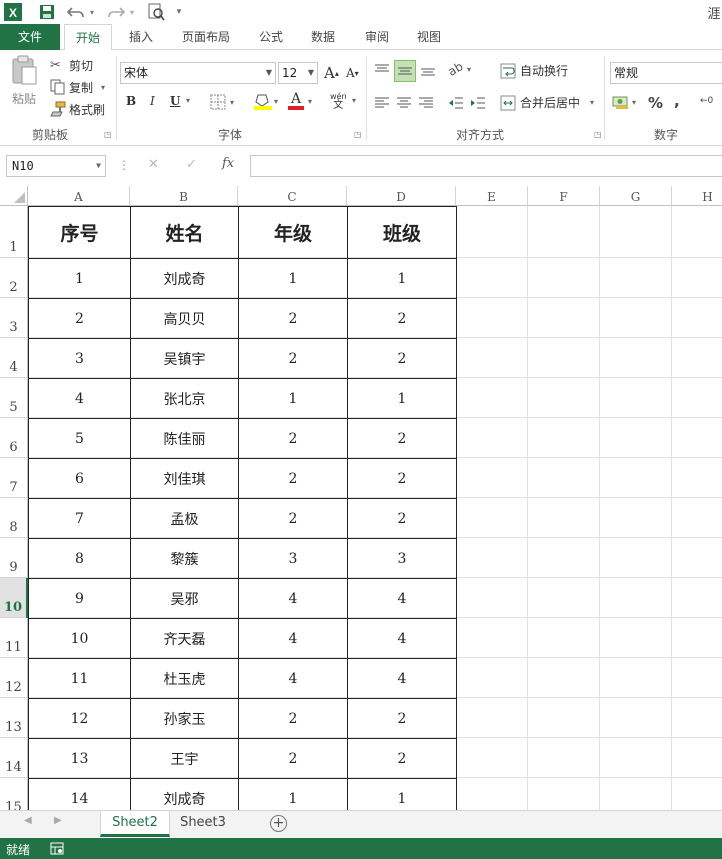 The height and width of the screenshot is (859, 722). What do you see at coordinates (14, 558) in the screenshot?
I see `row-header-9: 9` at bounding box center [14, 558].